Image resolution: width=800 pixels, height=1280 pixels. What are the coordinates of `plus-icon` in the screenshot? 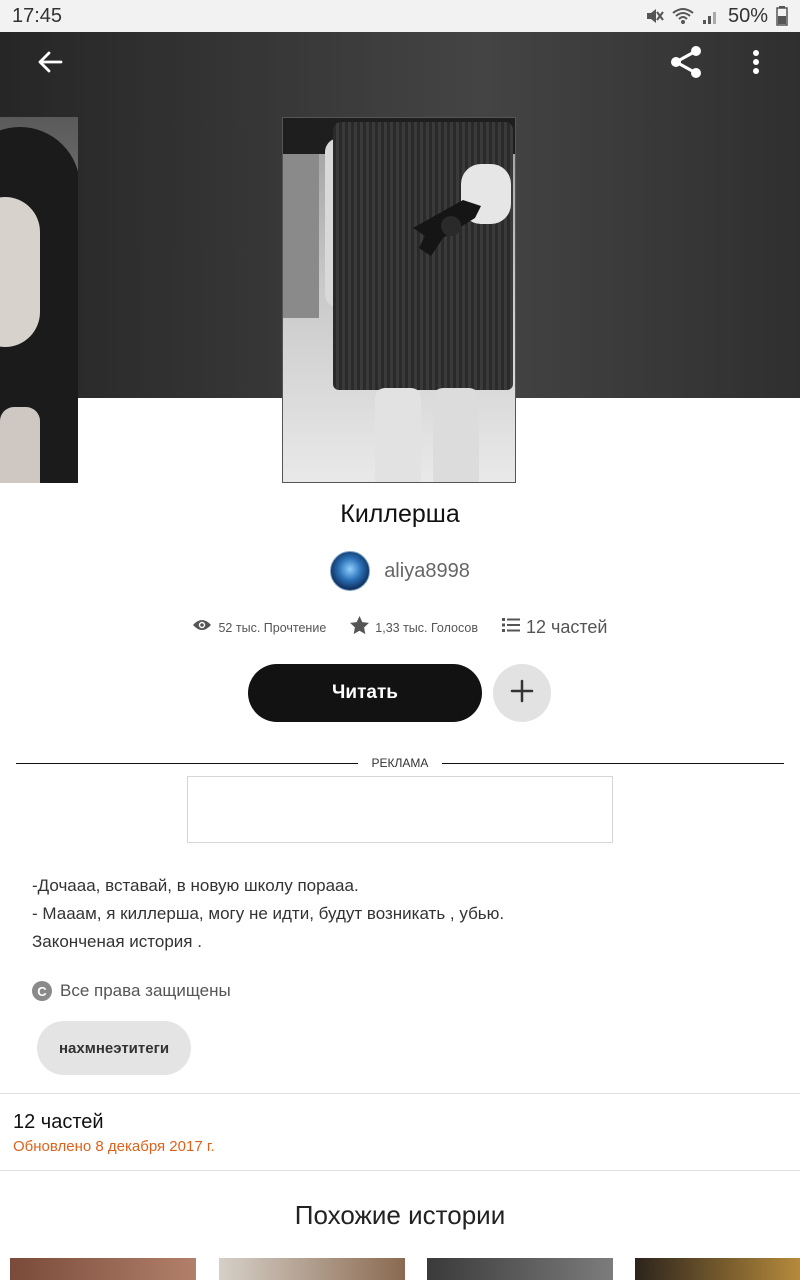 It's located at (522, 693).